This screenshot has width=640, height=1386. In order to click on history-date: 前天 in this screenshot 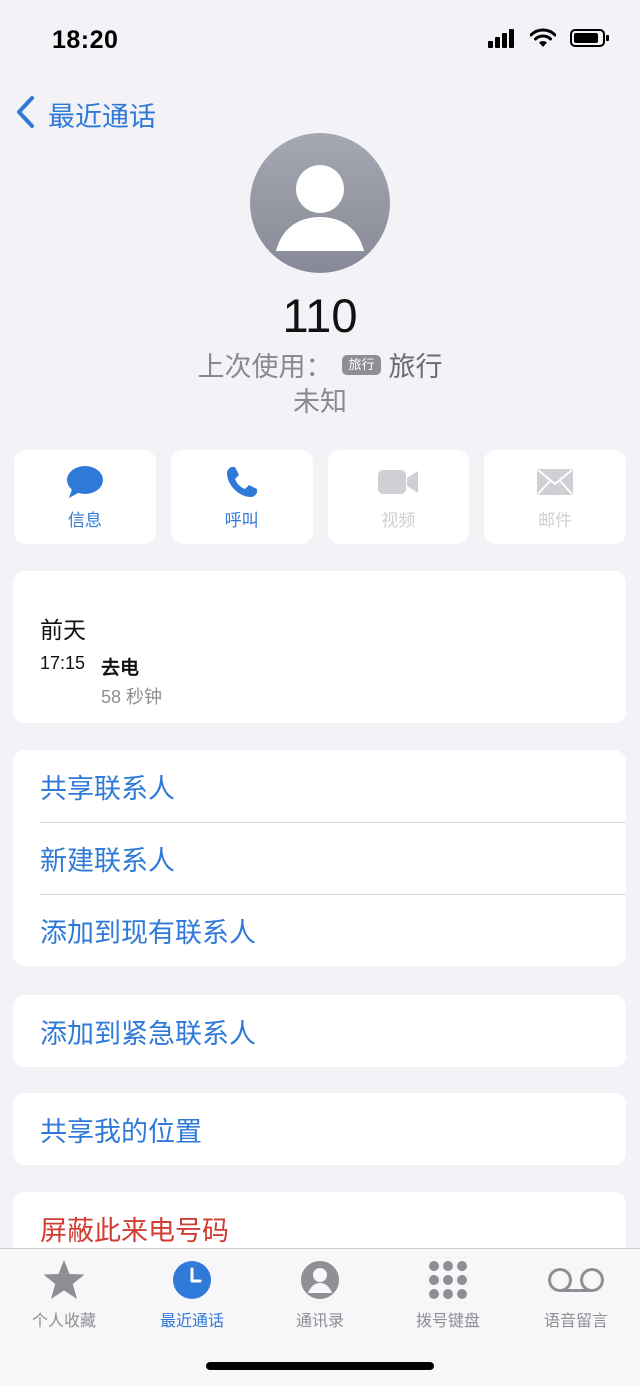, I will do `click(63, 630)`.